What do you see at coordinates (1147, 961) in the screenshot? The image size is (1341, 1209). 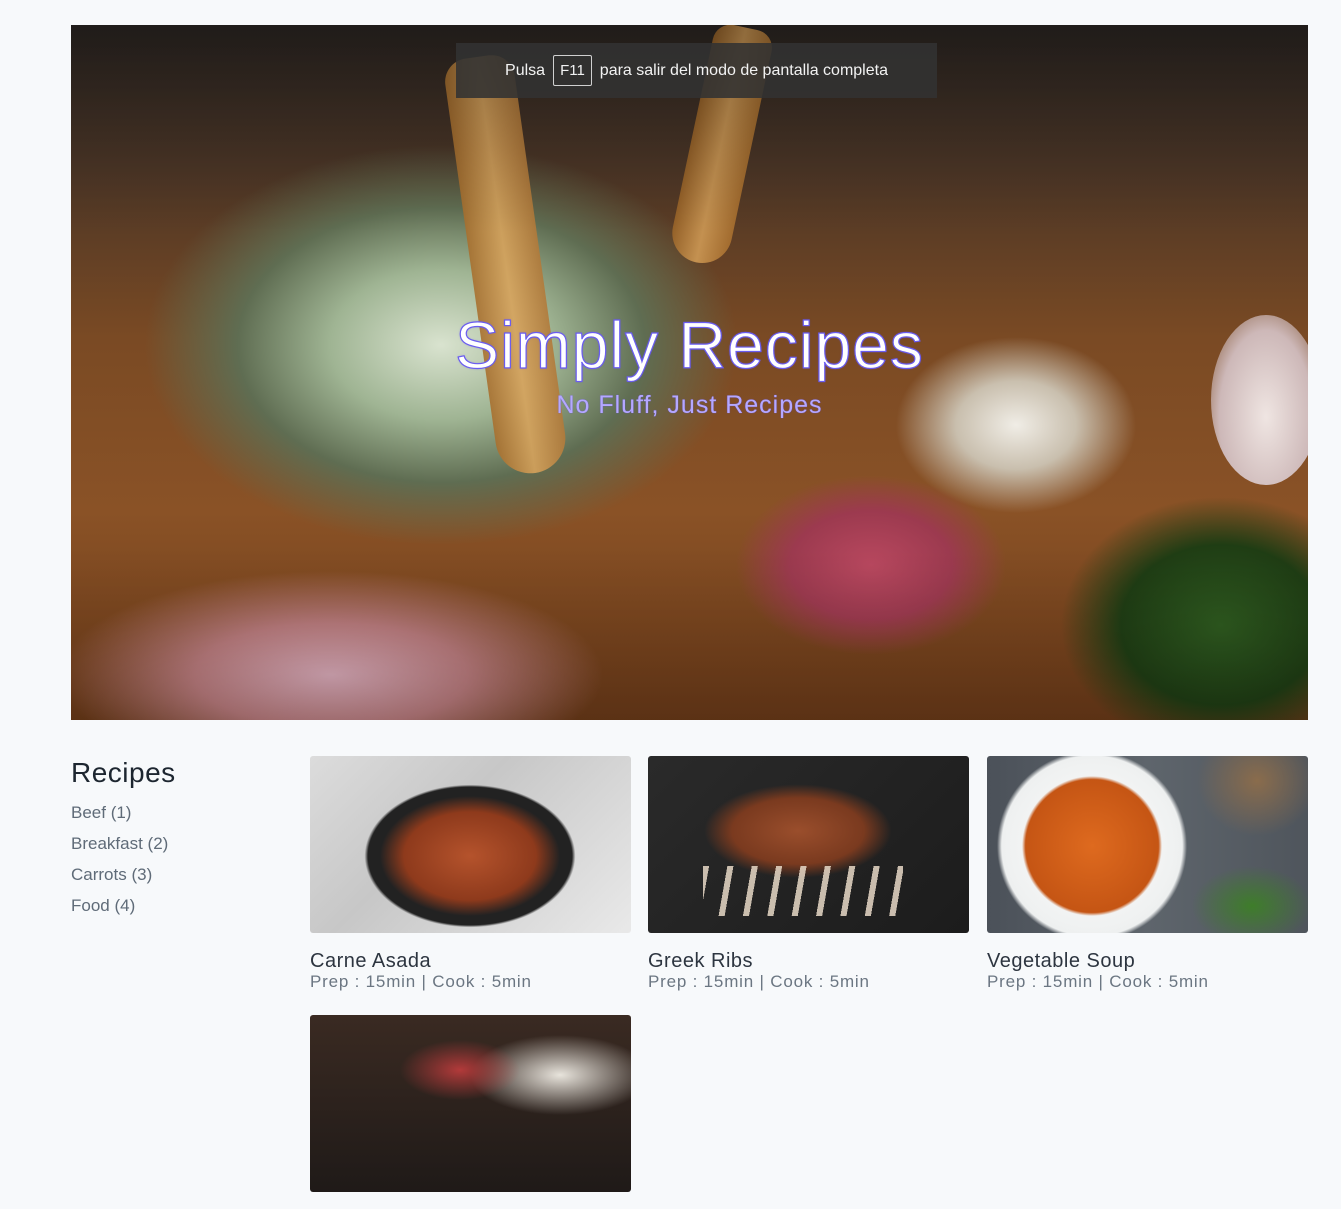 I see `recipe-title: Vegetable Soup` at bounding box center [1147, 961].